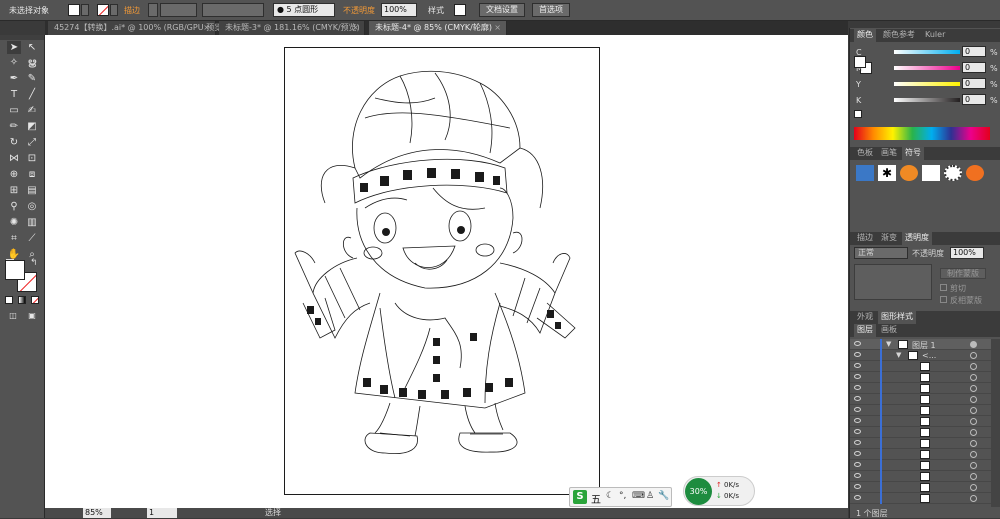  What do you see at coordinates (596, 498) in the screenshot?
I see `ime-mode: 五` at bounding box center [596, 498].